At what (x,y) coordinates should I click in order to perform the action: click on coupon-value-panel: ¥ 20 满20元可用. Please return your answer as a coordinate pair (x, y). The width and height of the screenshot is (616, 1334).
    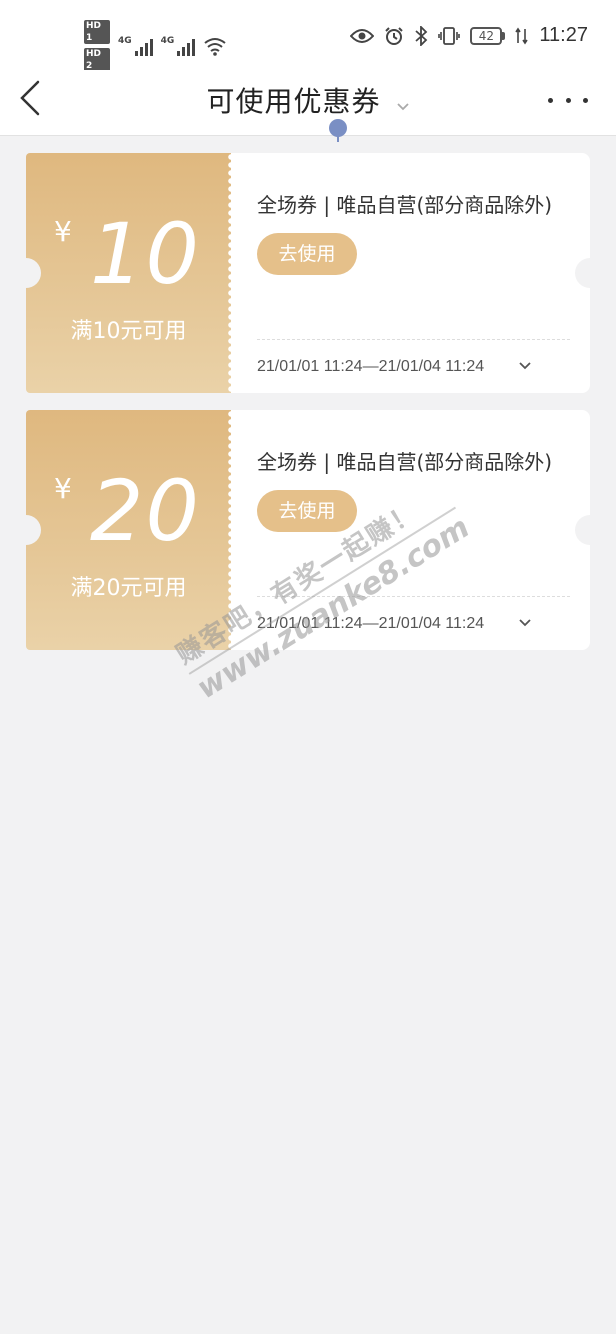
    Looking at the image, I should click on (128, 530).